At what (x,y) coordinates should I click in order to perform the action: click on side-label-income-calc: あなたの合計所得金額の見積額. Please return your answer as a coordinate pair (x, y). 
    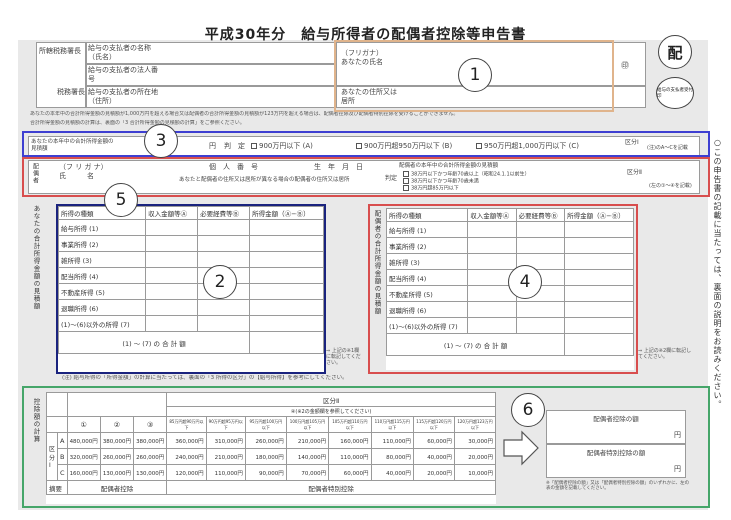
    Looking at the image, I should click on (36, 257).